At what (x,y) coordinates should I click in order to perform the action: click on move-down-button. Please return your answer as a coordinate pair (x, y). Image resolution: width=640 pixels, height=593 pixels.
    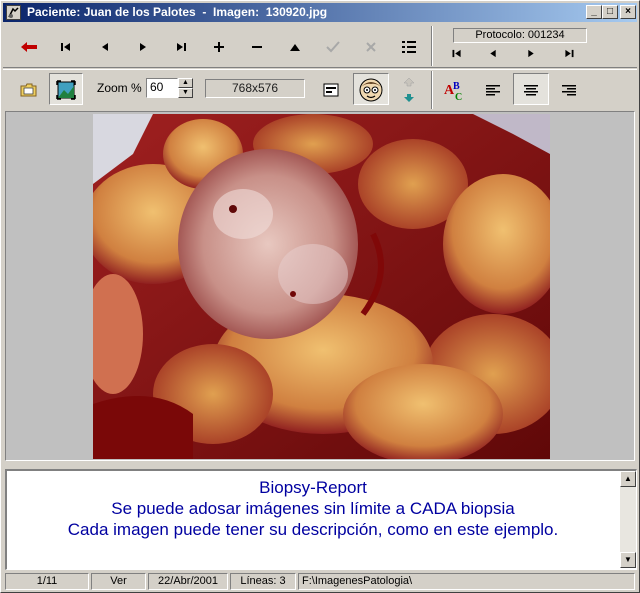
    Looking at the image, I should click on (409, 97).